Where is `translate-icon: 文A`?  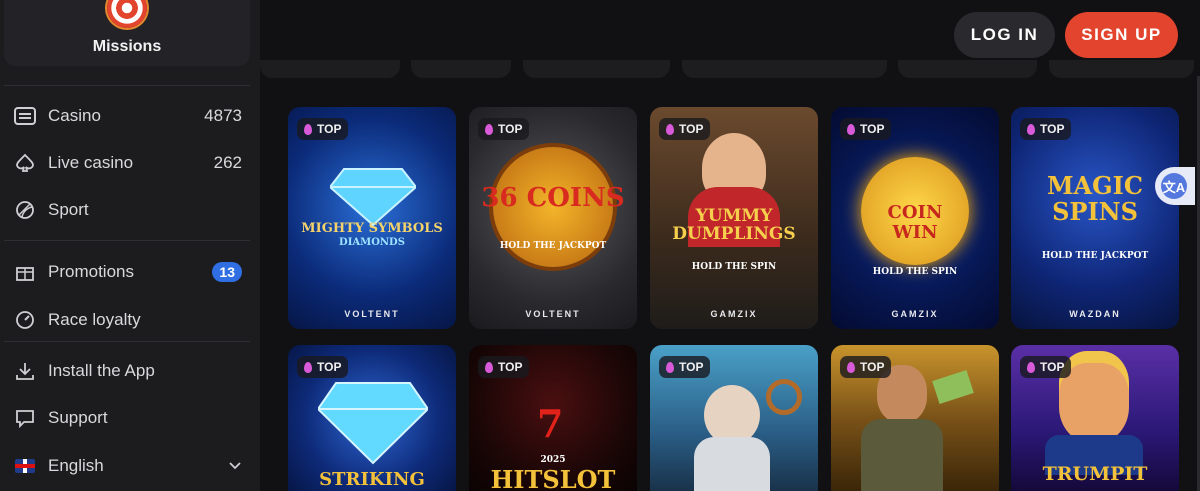
translate-icon: 文A is located at coordinates (1174, 186).